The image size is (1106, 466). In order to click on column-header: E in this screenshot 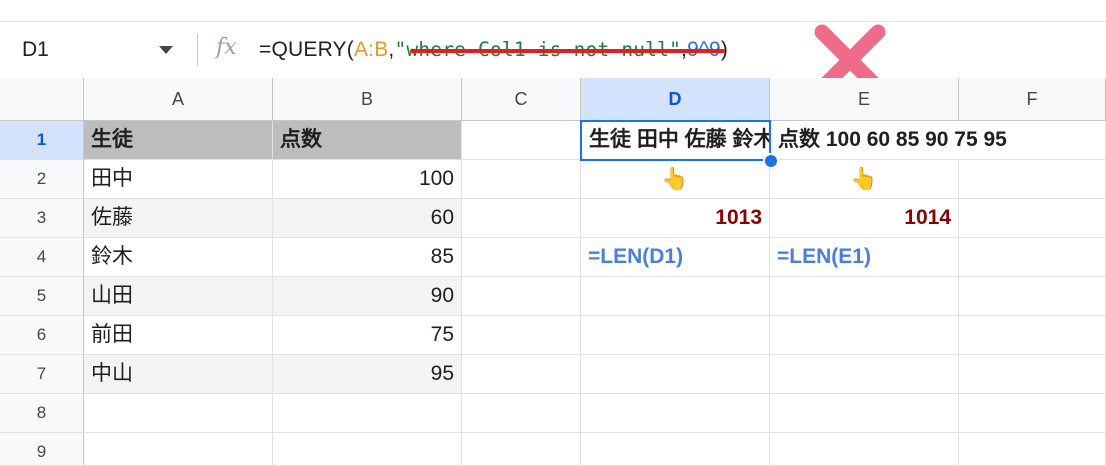, I will do `click(864, 99)`.